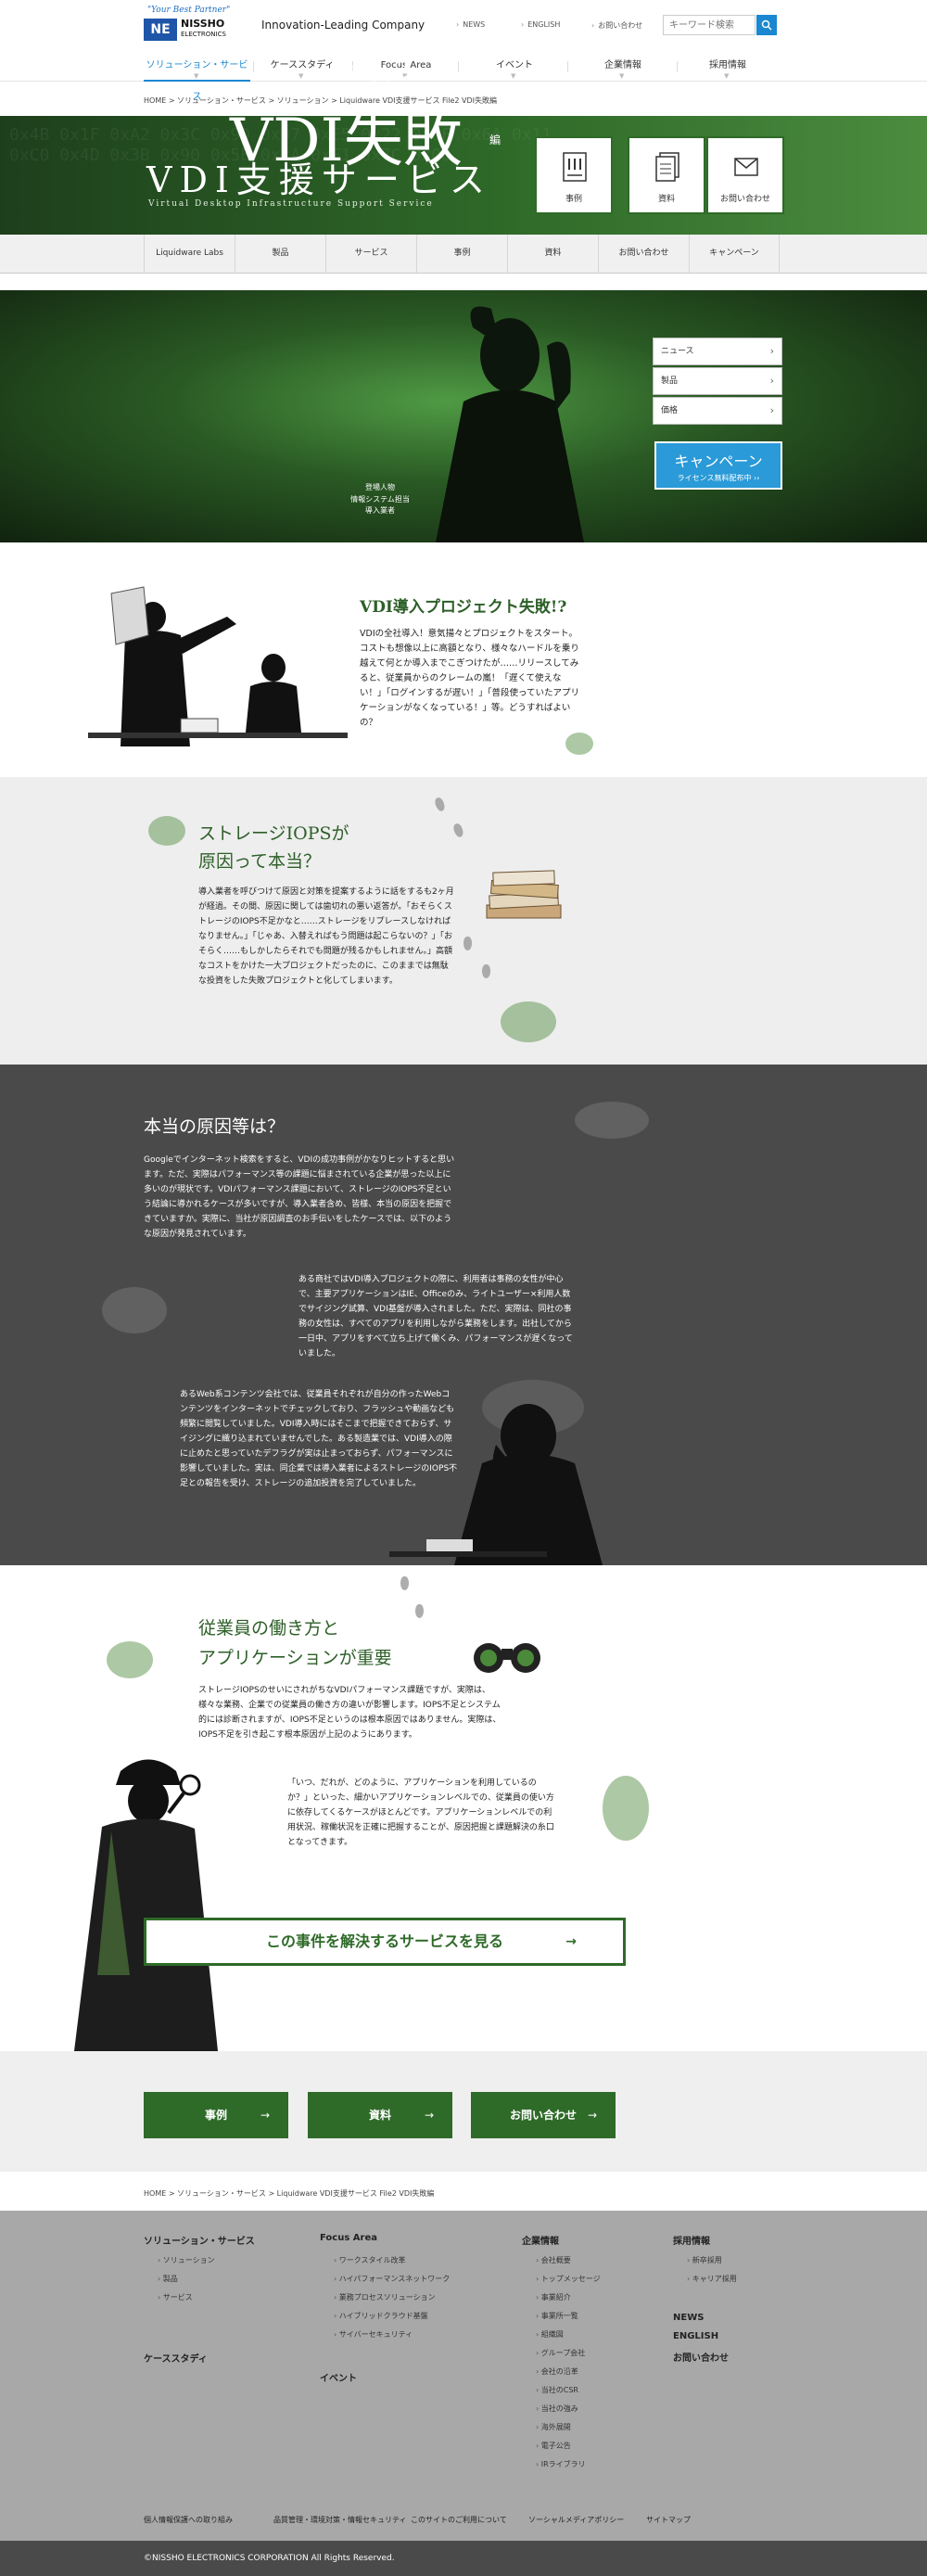  I want to click on section3-title: 本当の原因等は？, so click(215, 1126).